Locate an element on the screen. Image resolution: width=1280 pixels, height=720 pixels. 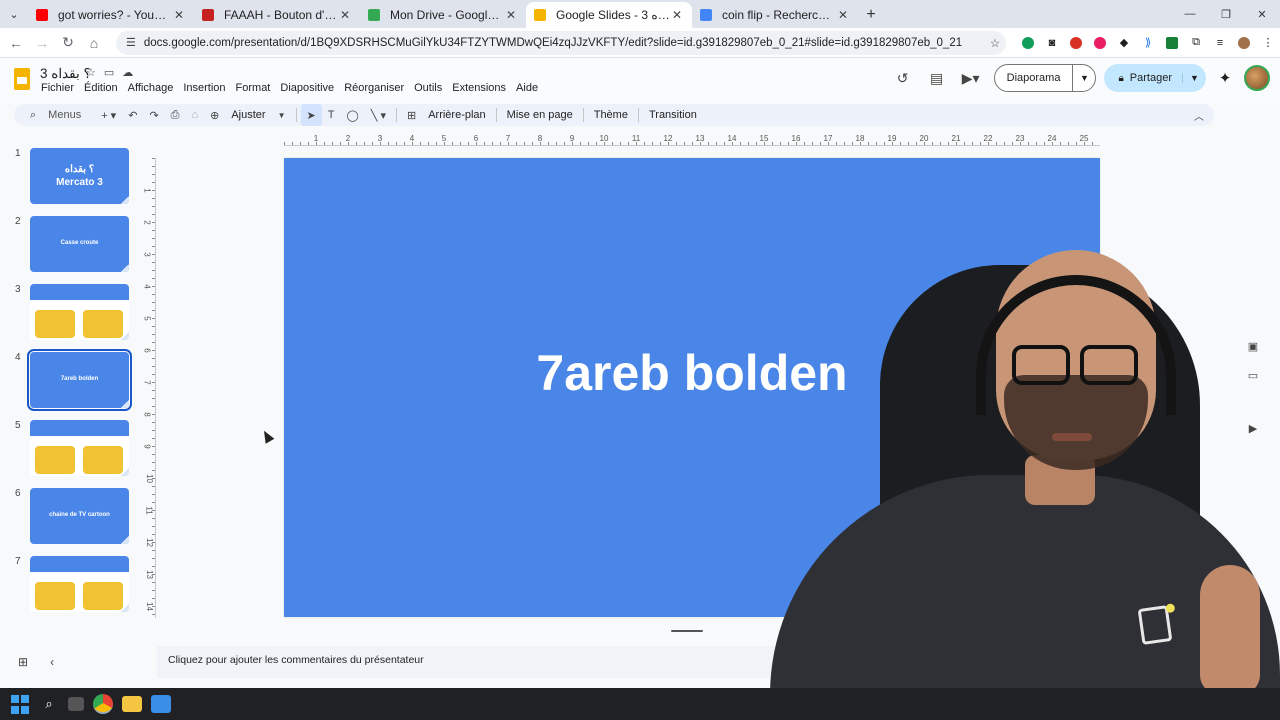
windows-start-icon is located at coordinates (20, 704).